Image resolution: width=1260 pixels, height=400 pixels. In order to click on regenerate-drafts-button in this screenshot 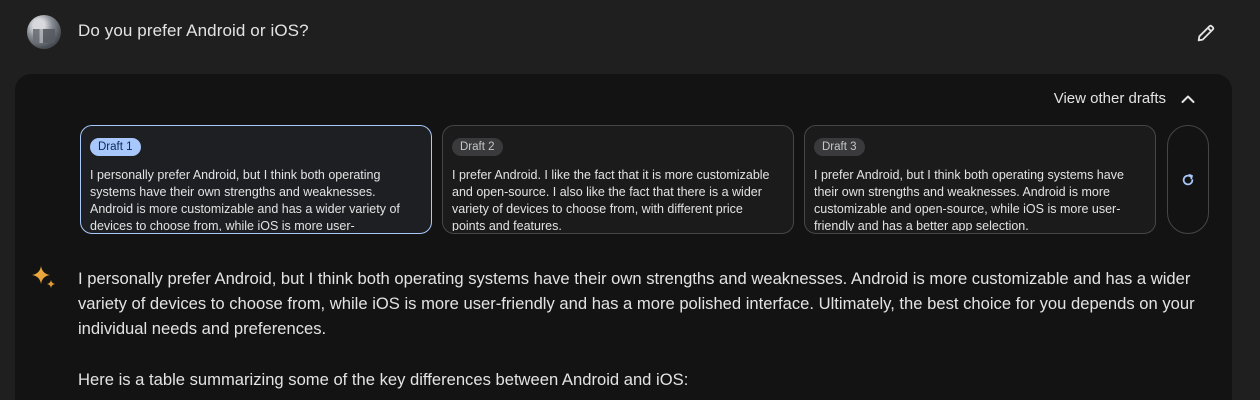, I will do `click(1188, 179)`.